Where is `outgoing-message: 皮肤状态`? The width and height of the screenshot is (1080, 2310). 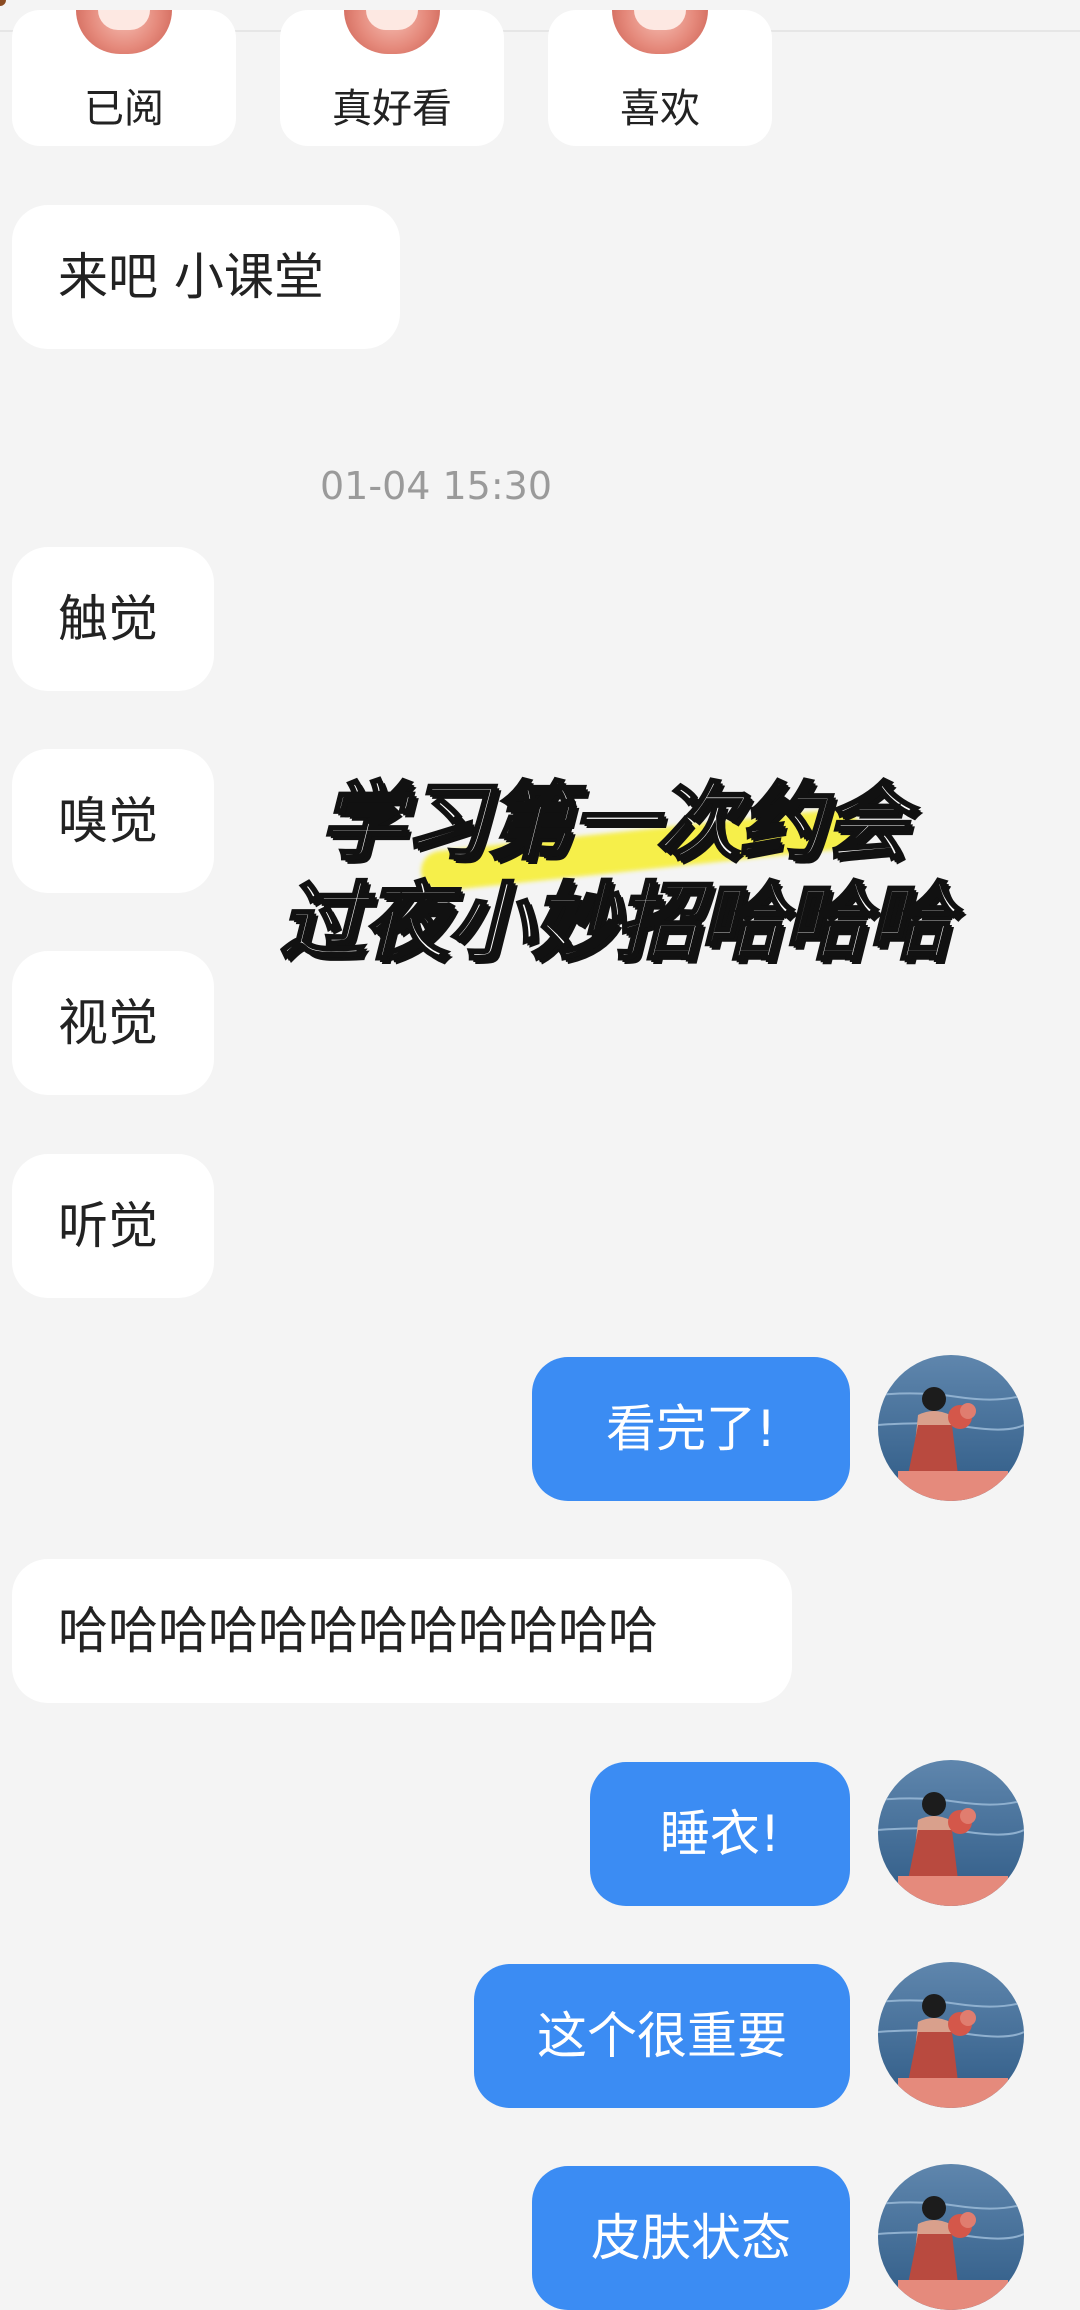
outgoing-message: 皮肤状态 is located at coordinates (691, 2238).